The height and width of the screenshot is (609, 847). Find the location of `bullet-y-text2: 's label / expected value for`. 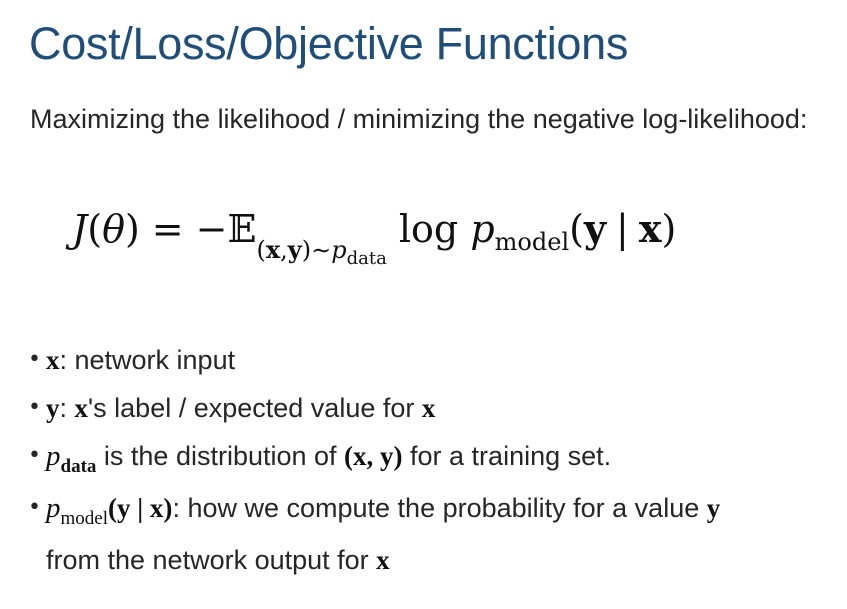

bullet-y-text2: 's label / expected value for is located at coordinates (255, 408).